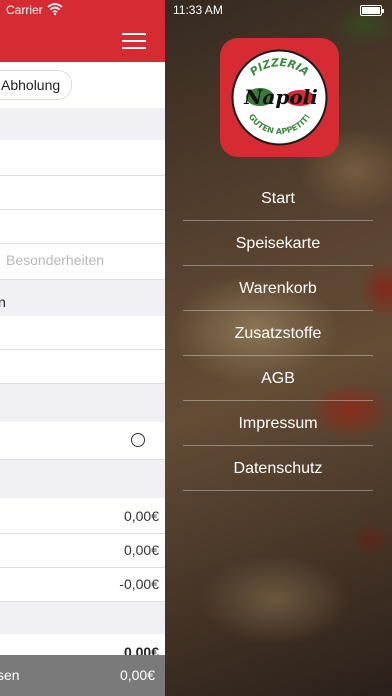 This screenshot has height=696, width=392. Describe the element at coordinates (198, 10) in the screenshot. I see `status-time: 11:33 AM` at that location.